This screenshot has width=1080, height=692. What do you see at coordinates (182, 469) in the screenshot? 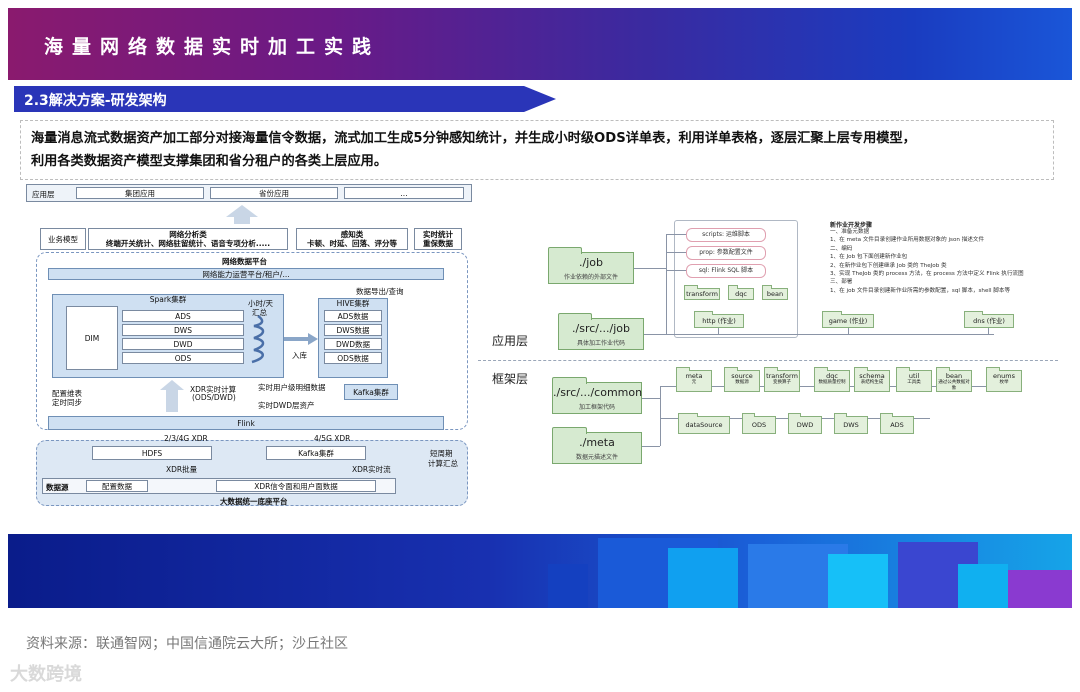
I see `xdr-batch-label: XDR批量` at bounding box center [182, 469].